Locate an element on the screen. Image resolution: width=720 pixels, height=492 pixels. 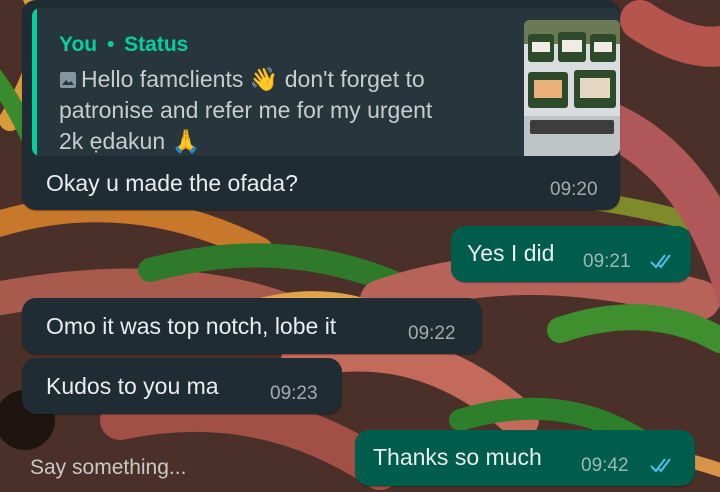
message-text: Okay u made the ofada? is located at coordinates (172, 183).